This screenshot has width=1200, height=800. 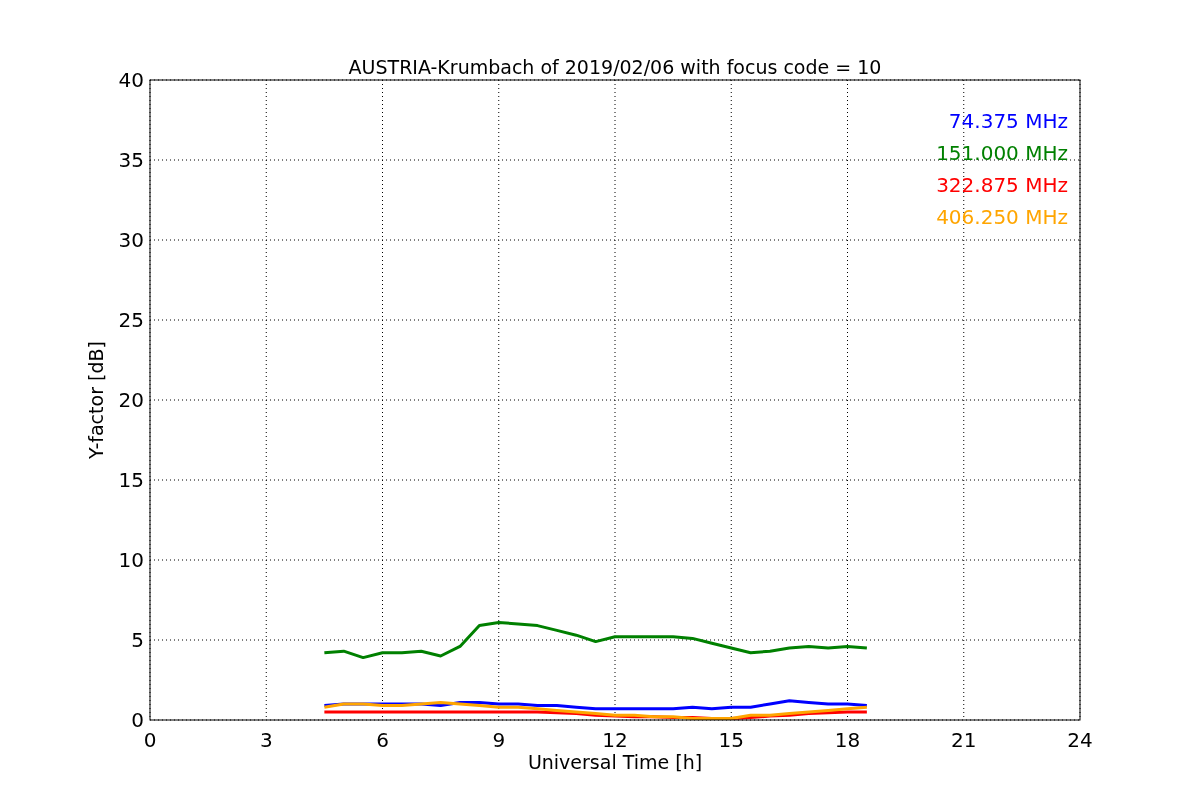 What do you see at coordinates (1080, 740) in the screenshot?
I see `tick-label: 24` at bounding box center [1080, 740].